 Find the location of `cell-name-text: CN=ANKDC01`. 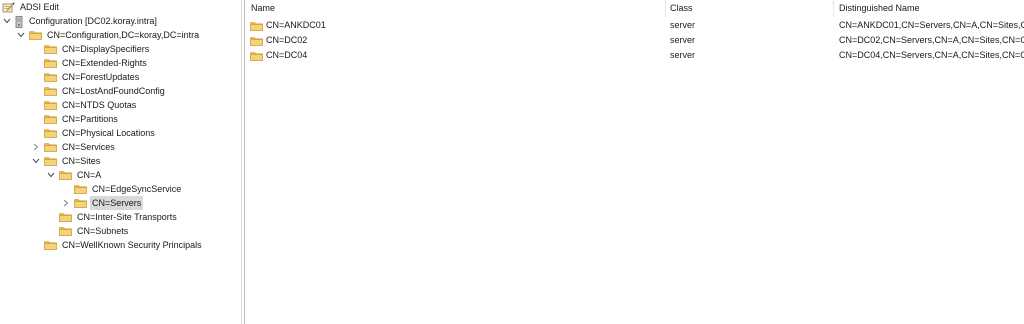

cell-name-text: CN=ANKDC01 is located at coordinates (296, 25).